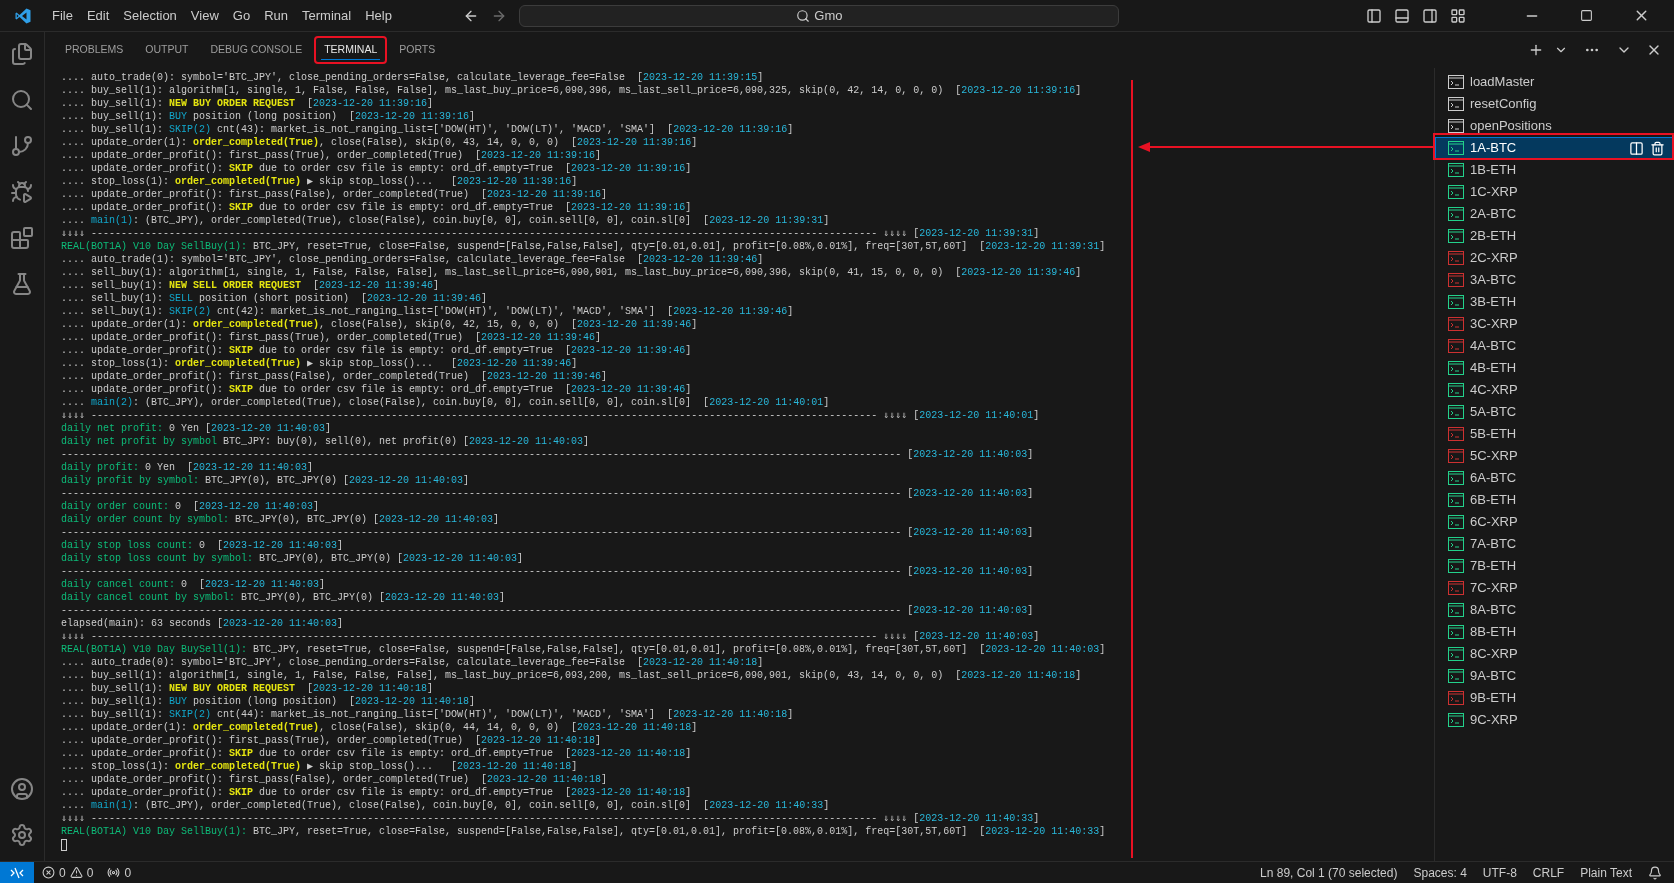 This screenshot has height=883, width=1674. What do you see at coordinates (583, 831) in the screenshot?
I see `terminal-line: REAL(BOT1A) V10 Day SellBuy(1): BTC_JPY, reset=True, close=False, suspend=[False,False,False], qty=[0.01,0.01], profit=[0.08%,0.01%], freq=[30T,5T,60T] [2023-12-20 11:40:33]` at bounding box center [583, 831].